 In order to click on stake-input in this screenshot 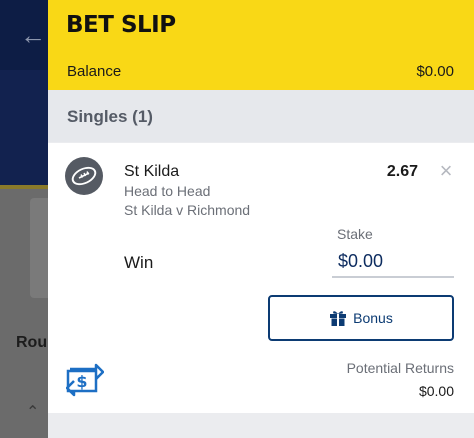, I will do `click(393, 262)`.